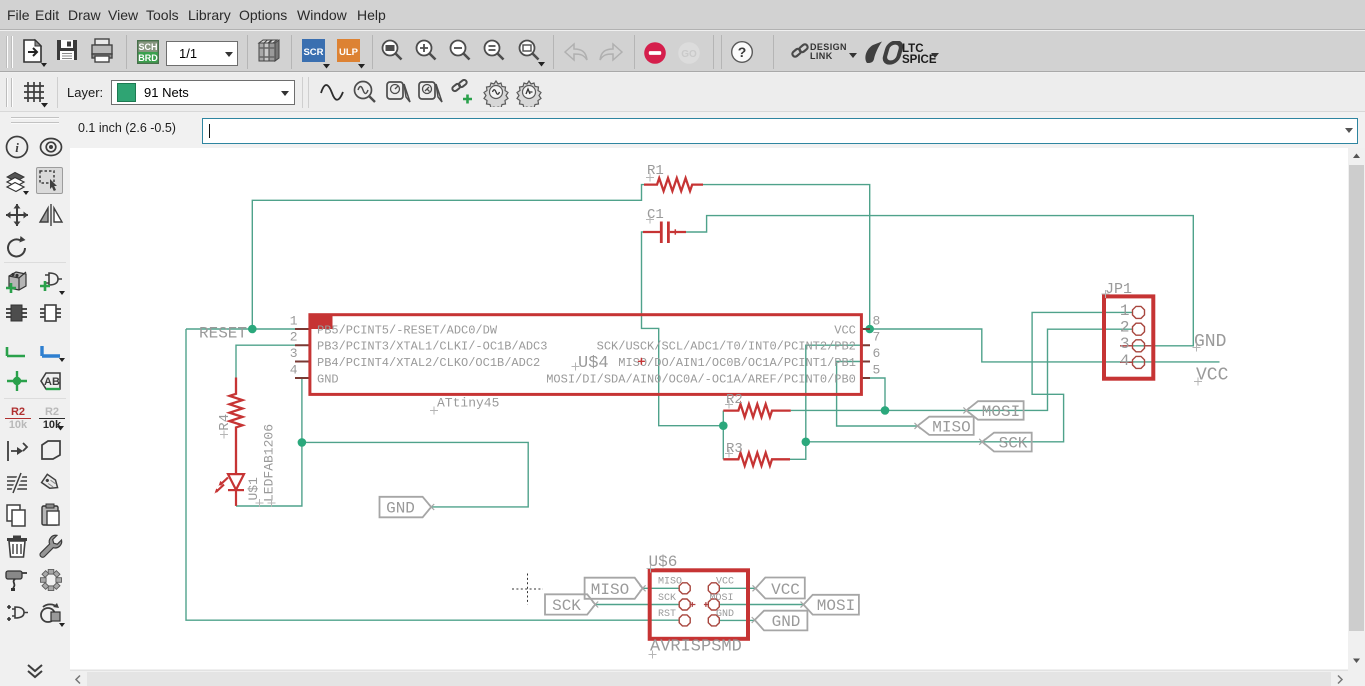 Image resolution: width=1365 pixels, height=686 pixels. What do you see at coordinates (877, 337) in the screenshot?
I see `svg-text: 7` at bounding box center [877, 337].